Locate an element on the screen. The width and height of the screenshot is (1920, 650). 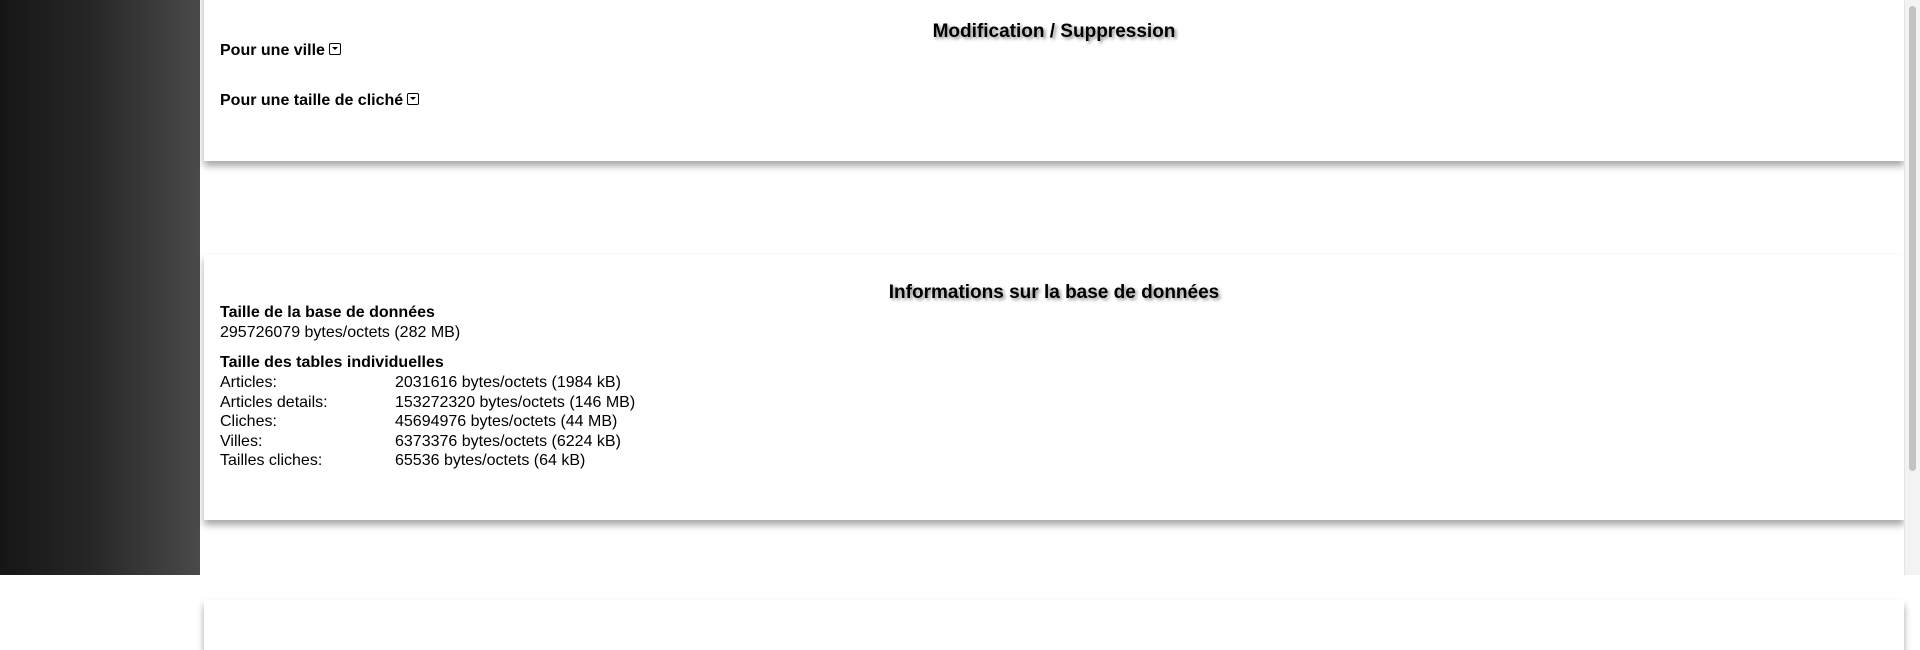
filter-by-city: Pour une ville is located at coordinates (280, 51).